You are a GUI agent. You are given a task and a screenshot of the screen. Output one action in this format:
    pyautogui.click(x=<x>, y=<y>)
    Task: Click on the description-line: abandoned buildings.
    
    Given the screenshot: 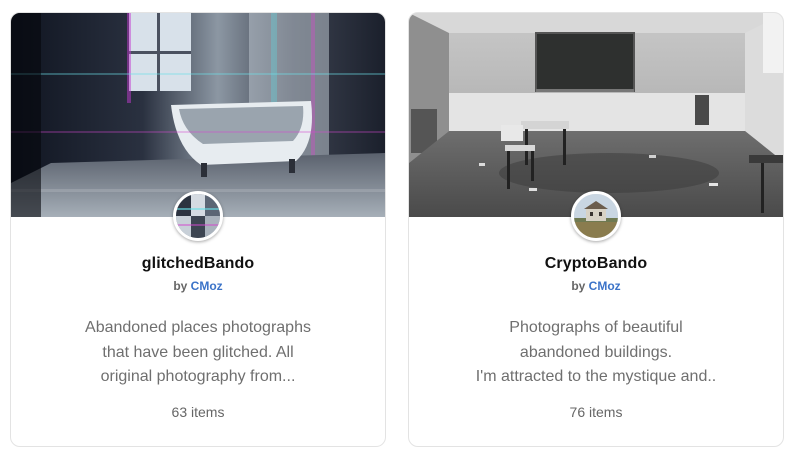 What is the action you would take?
    pyautogui.click(x=596, y=352)
    